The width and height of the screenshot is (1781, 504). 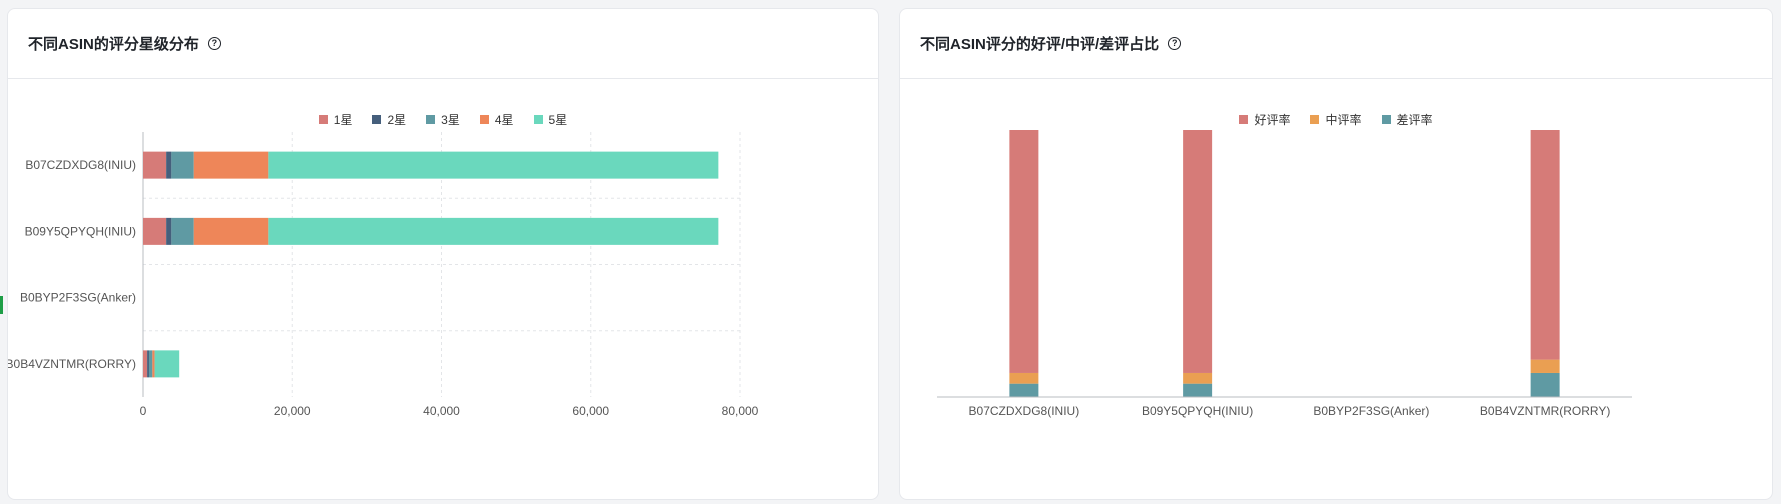 What do you see at coordinates (167, 364) in the screenshot?
I see `bar-segment-b0b4vzntmr-rorry-5星` at bounding box center [167, 364].